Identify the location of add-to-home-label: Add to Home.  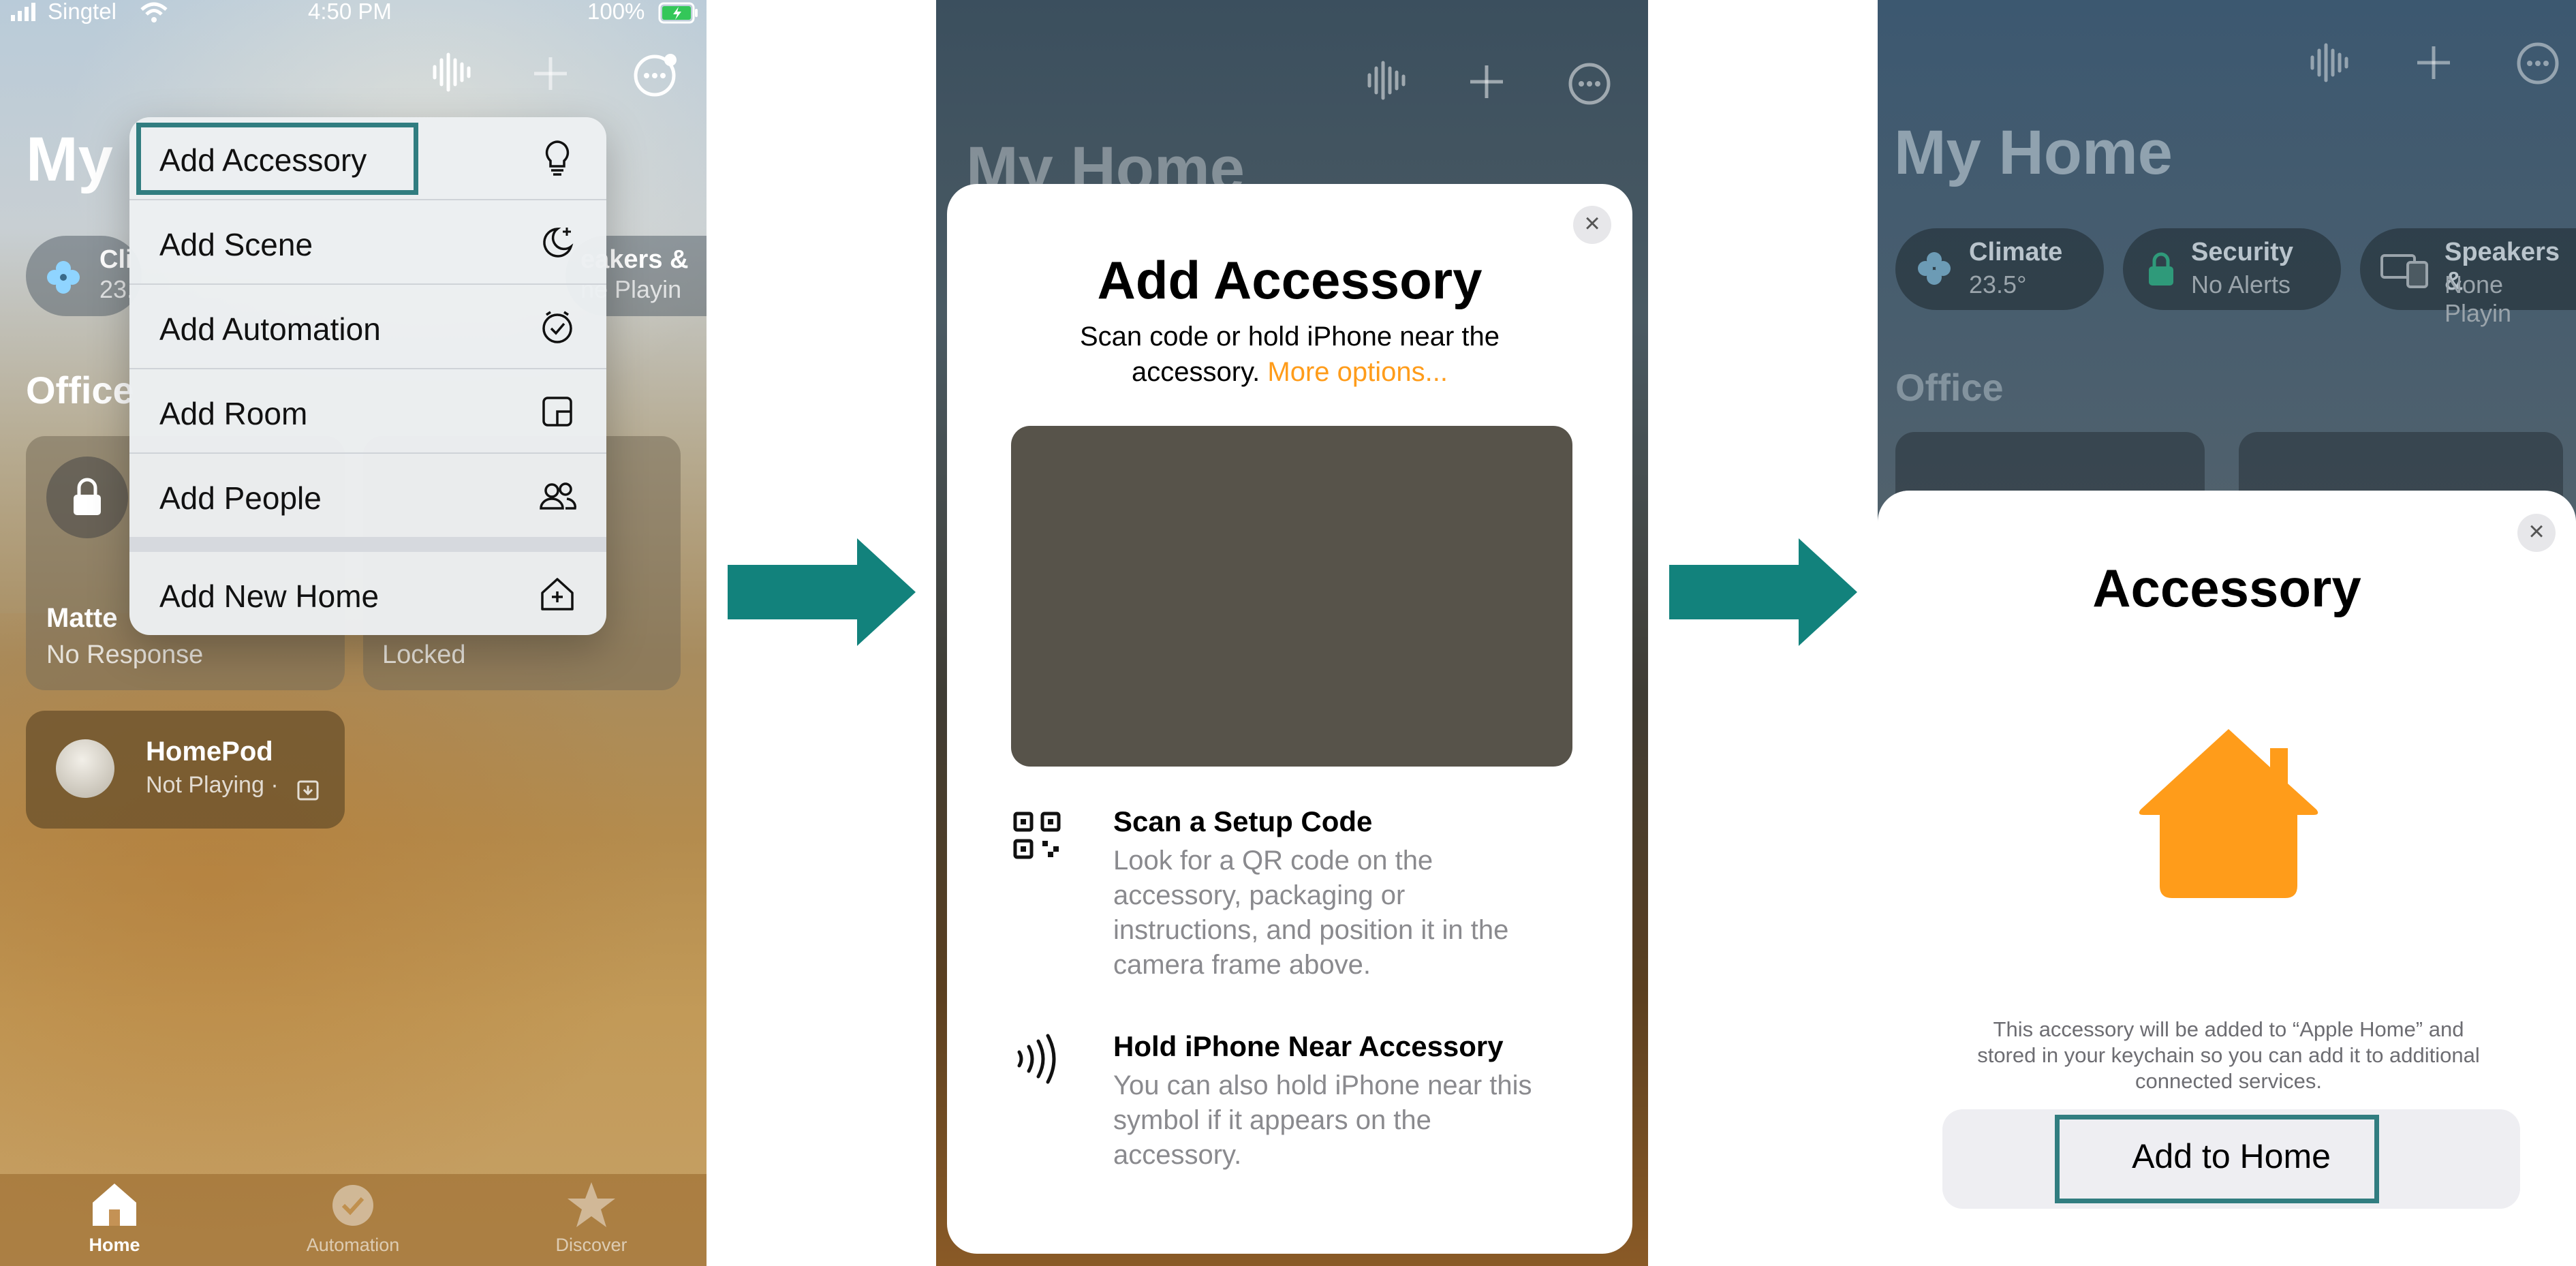
(2231, 1156).